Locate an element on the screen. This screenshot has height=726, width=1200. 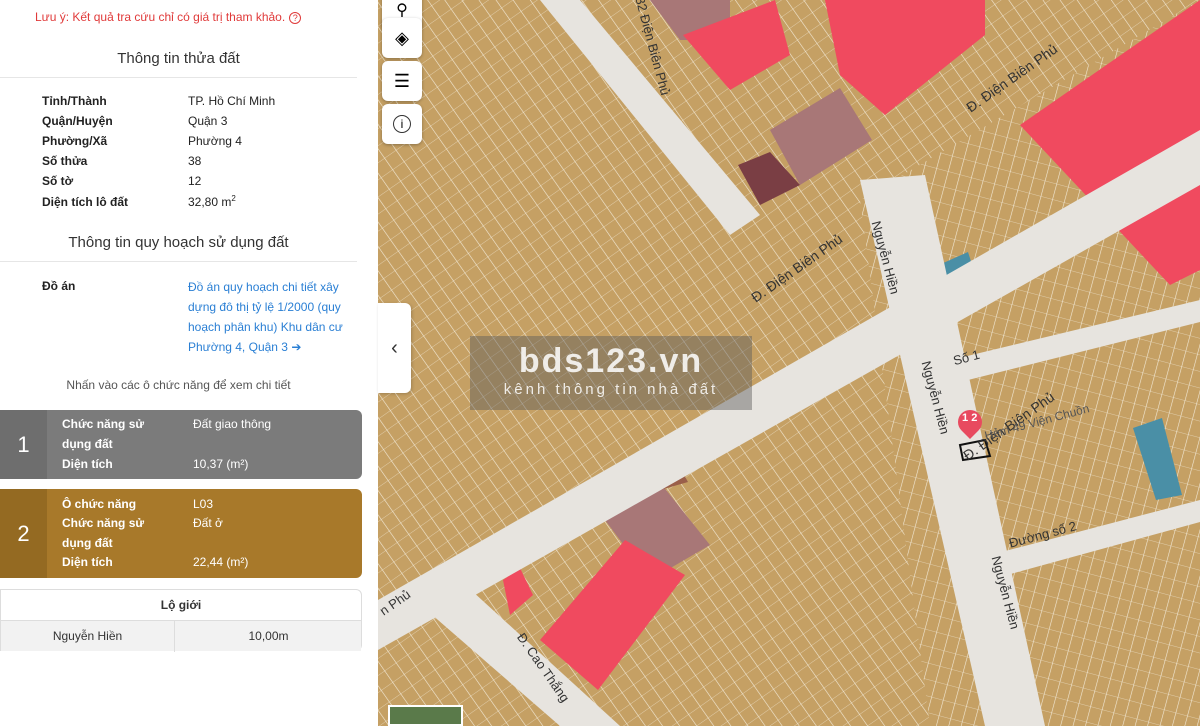
layers-icon: ◈ is located at coordinates (402, 37).